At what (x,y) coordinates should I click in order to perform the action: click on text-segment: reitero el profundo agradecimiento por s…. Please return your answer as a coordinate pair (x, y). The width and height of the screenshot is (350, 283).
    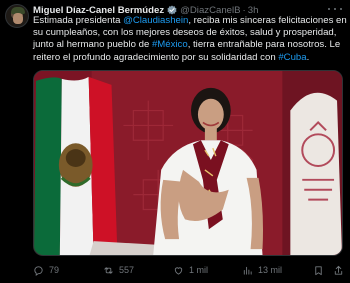
    Looking at the image, I should click on (156, 57).